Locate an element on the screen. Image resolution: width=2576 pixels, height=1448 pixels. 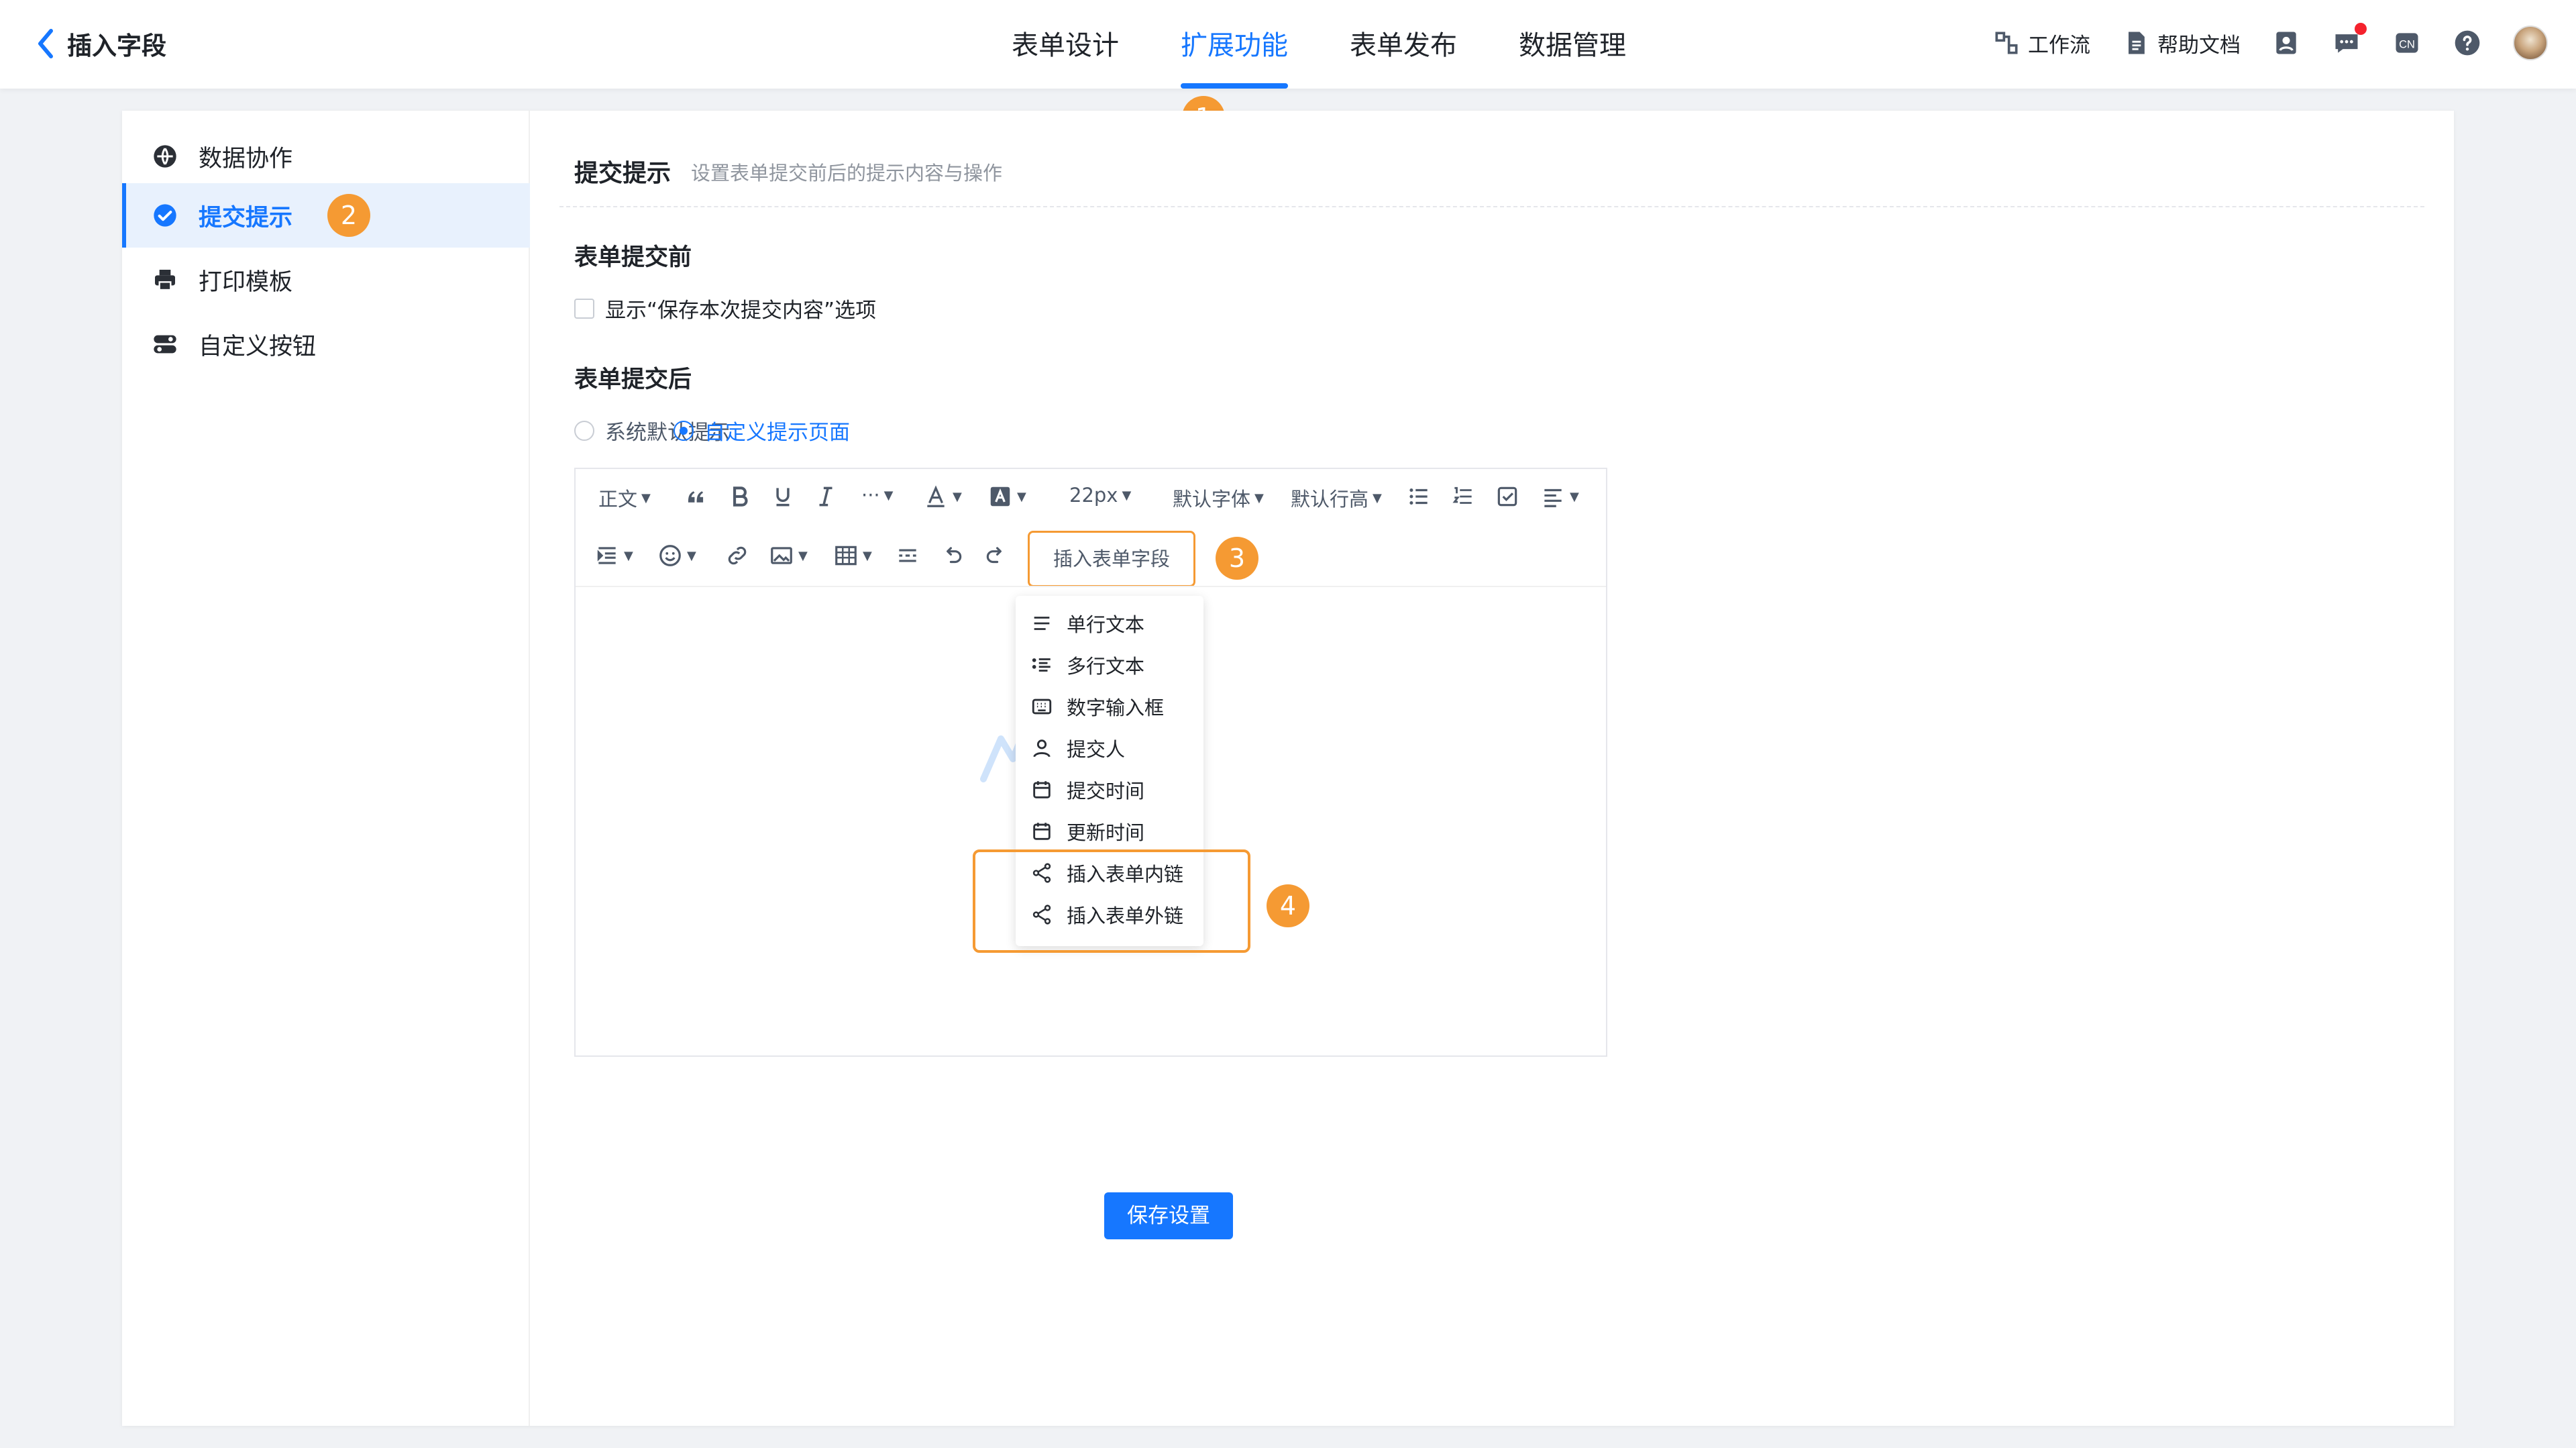
font-family-select: 默认字体 ▼ is located at coordinates (1218, 498).